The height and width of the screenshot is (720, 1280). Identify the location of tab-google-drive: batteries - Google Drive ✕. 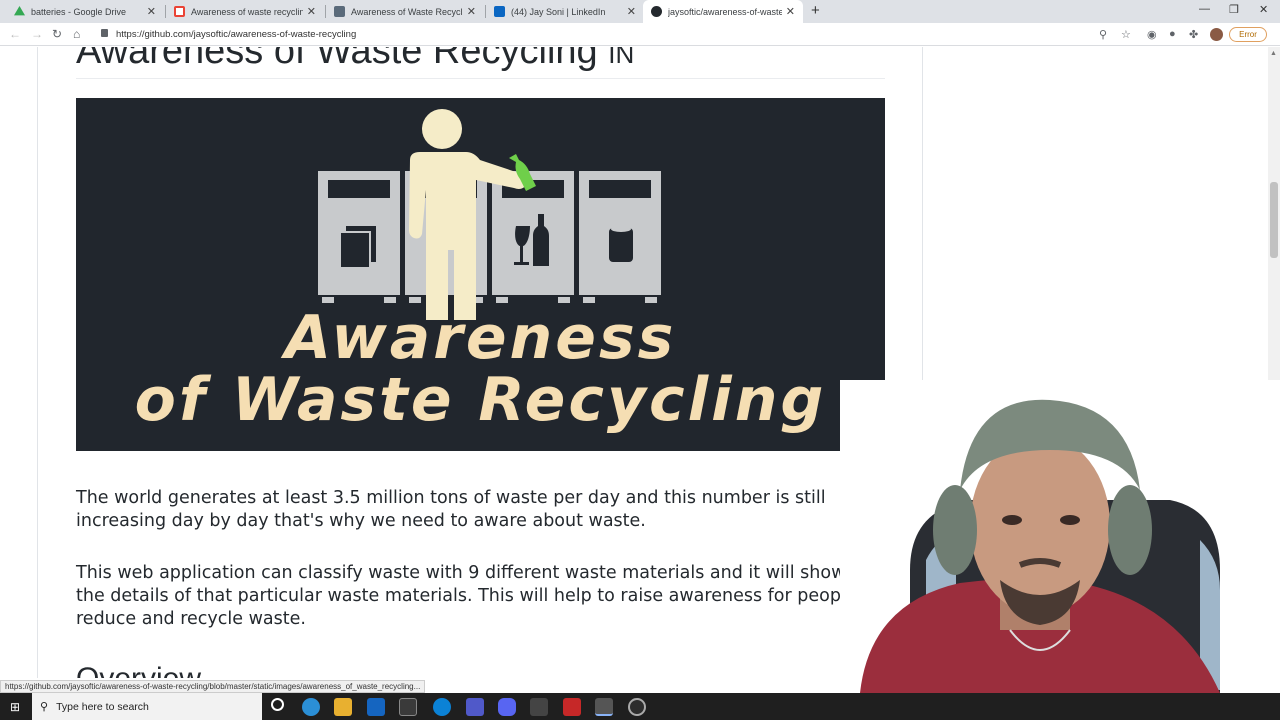
(85, 11).